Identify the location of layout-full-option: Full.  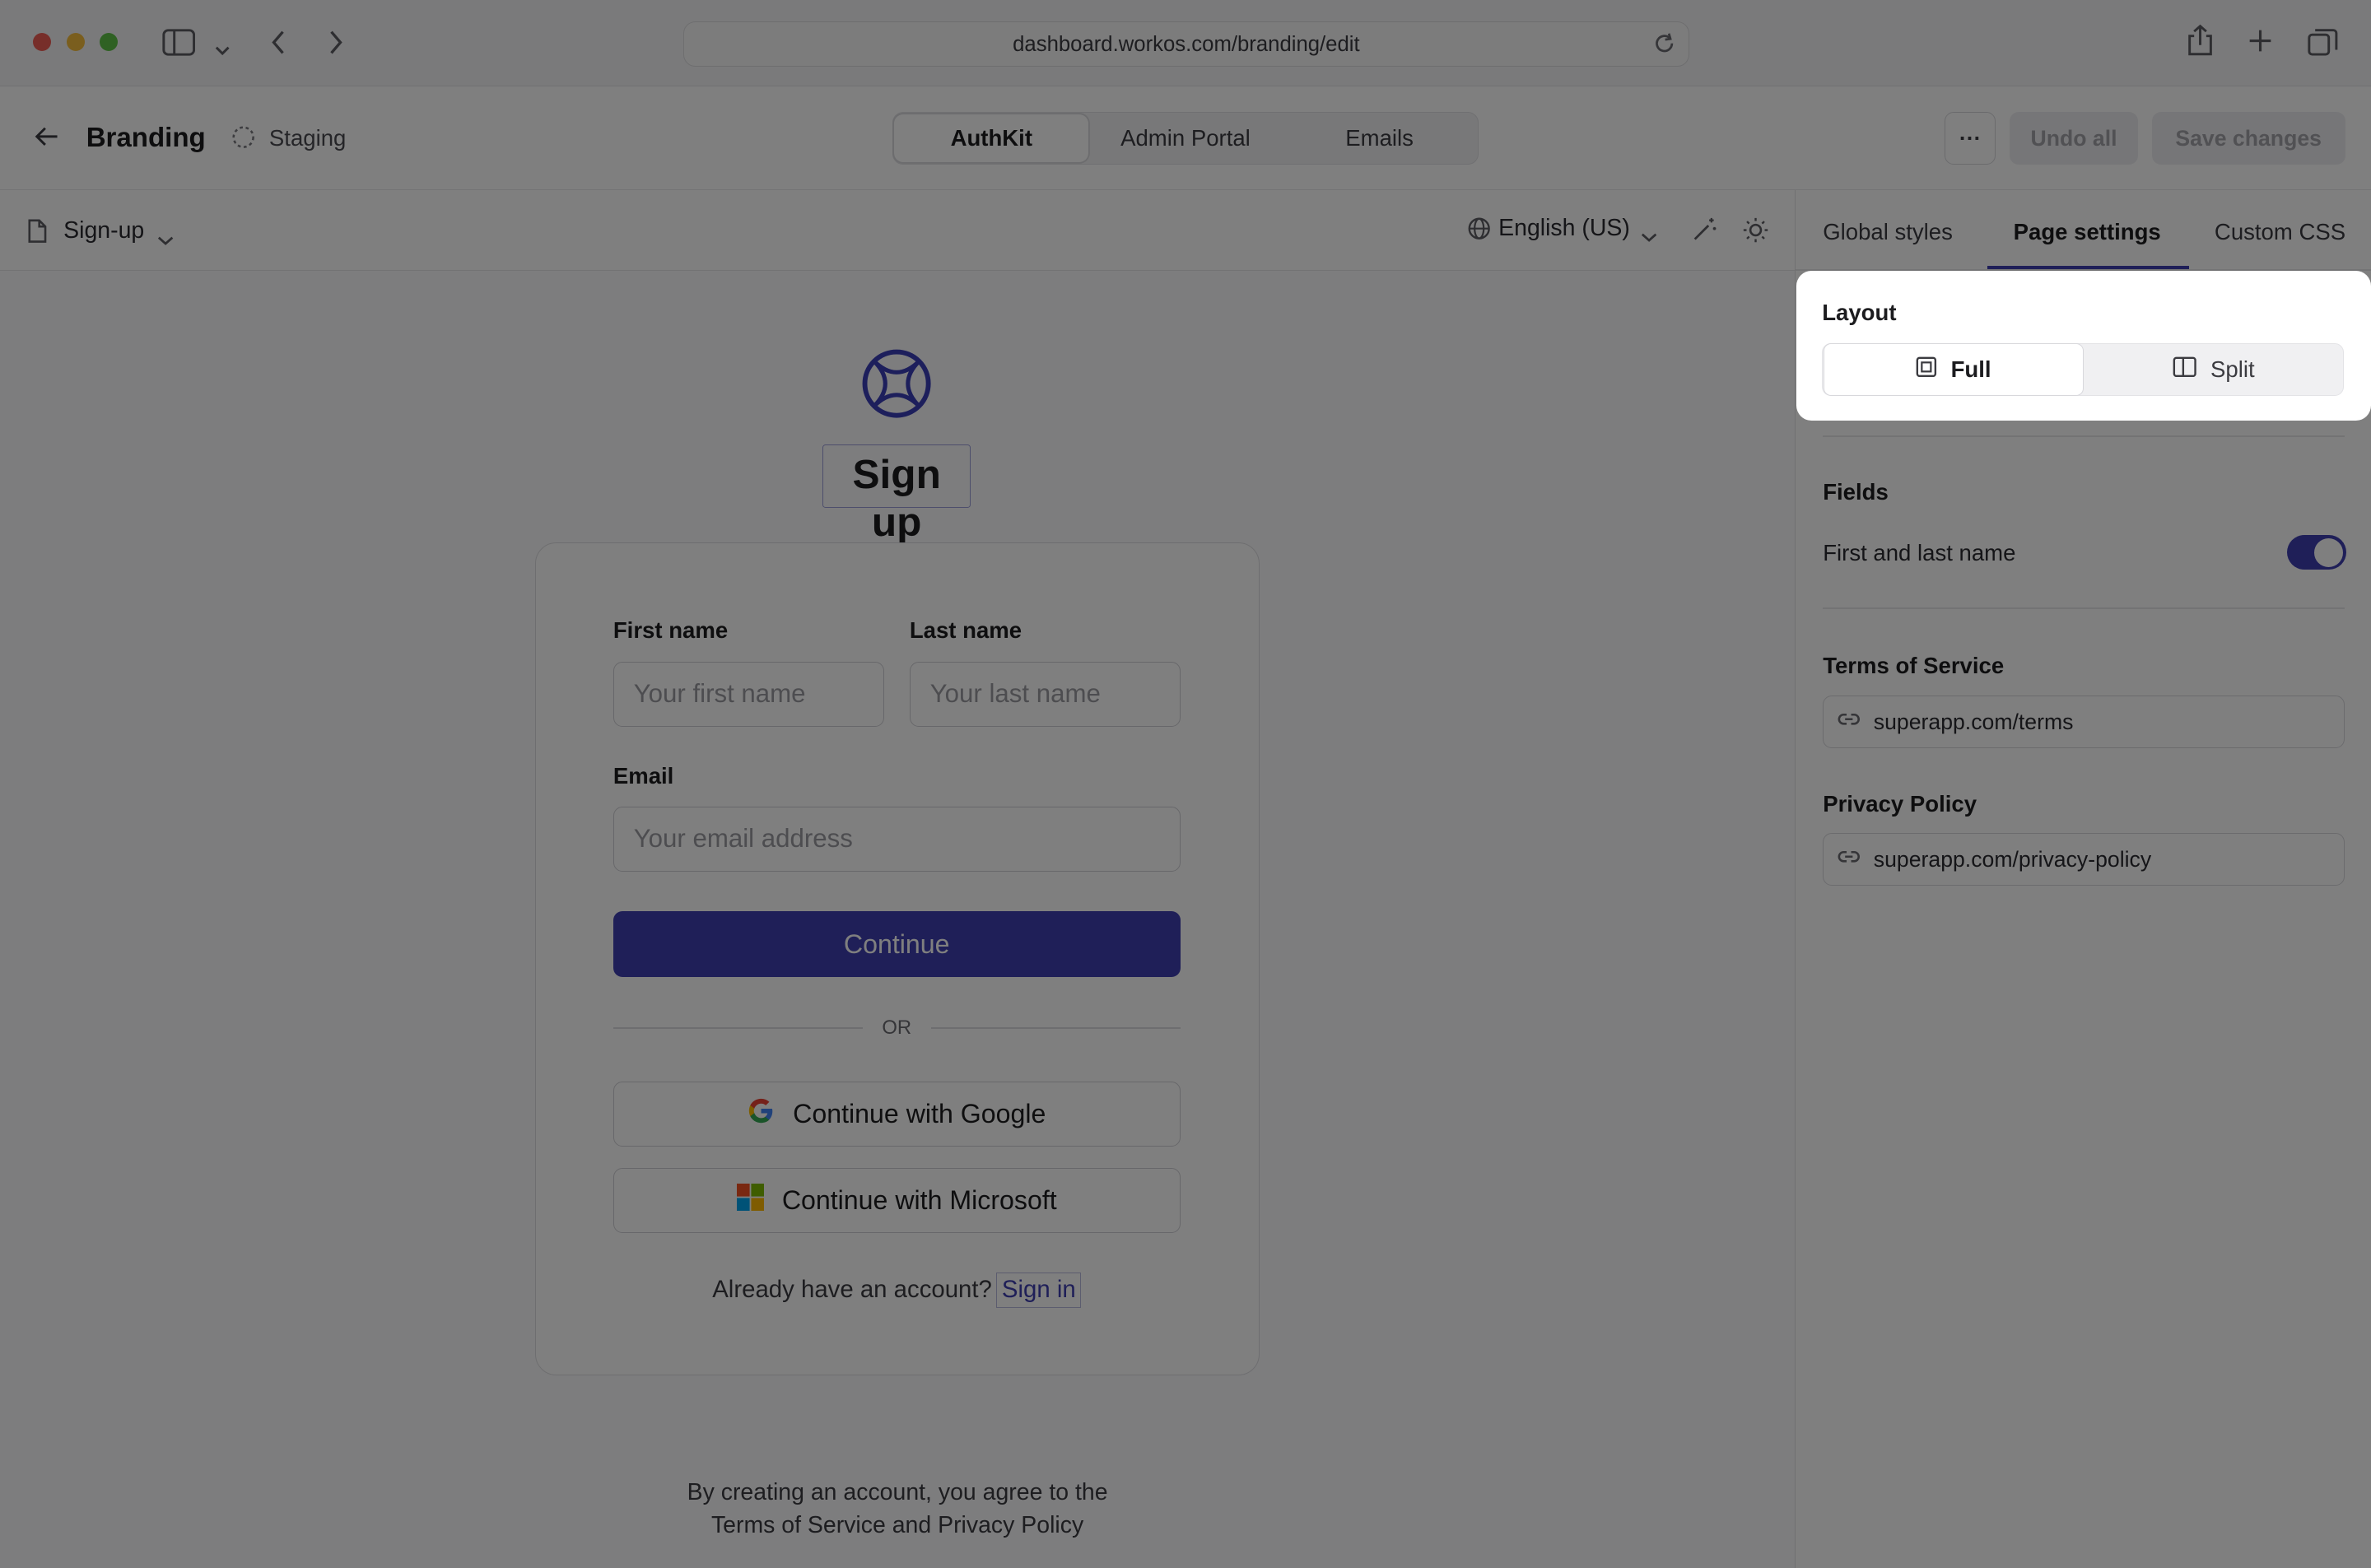
(1954, 369).